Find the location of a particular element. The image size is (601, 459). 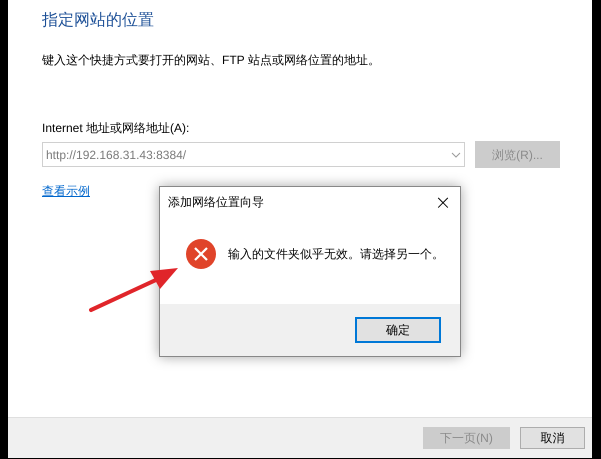

address-label: Internet 地址或网络地址(A): is located at coordinates (116, 128).